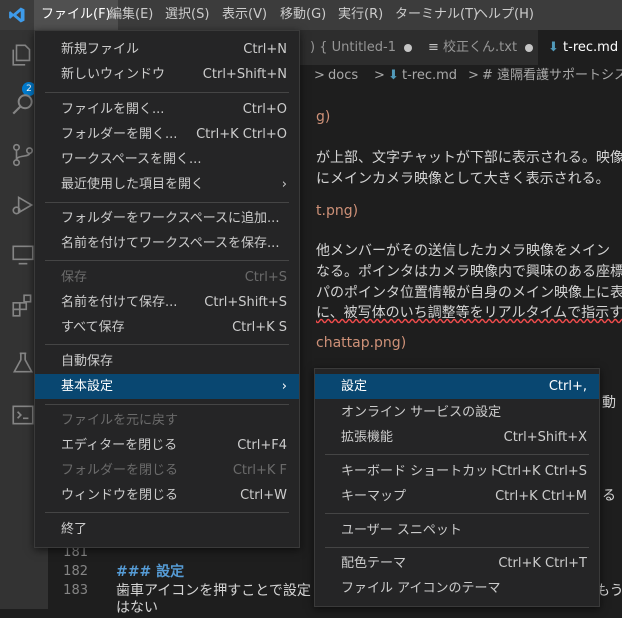 The height and width of the screenshot is (618, 622). I want to click on menu-item-keyboard-shortcuts: キーボード ショートカット Ctrl+K Ctrl+S, so click(457, 471).